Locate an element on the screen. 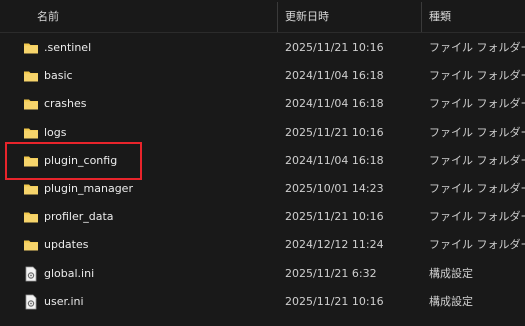  file-row: plugin_manager 2025/10/01 14:23 ファイル フォルダー is located at coordinates (262, 189).